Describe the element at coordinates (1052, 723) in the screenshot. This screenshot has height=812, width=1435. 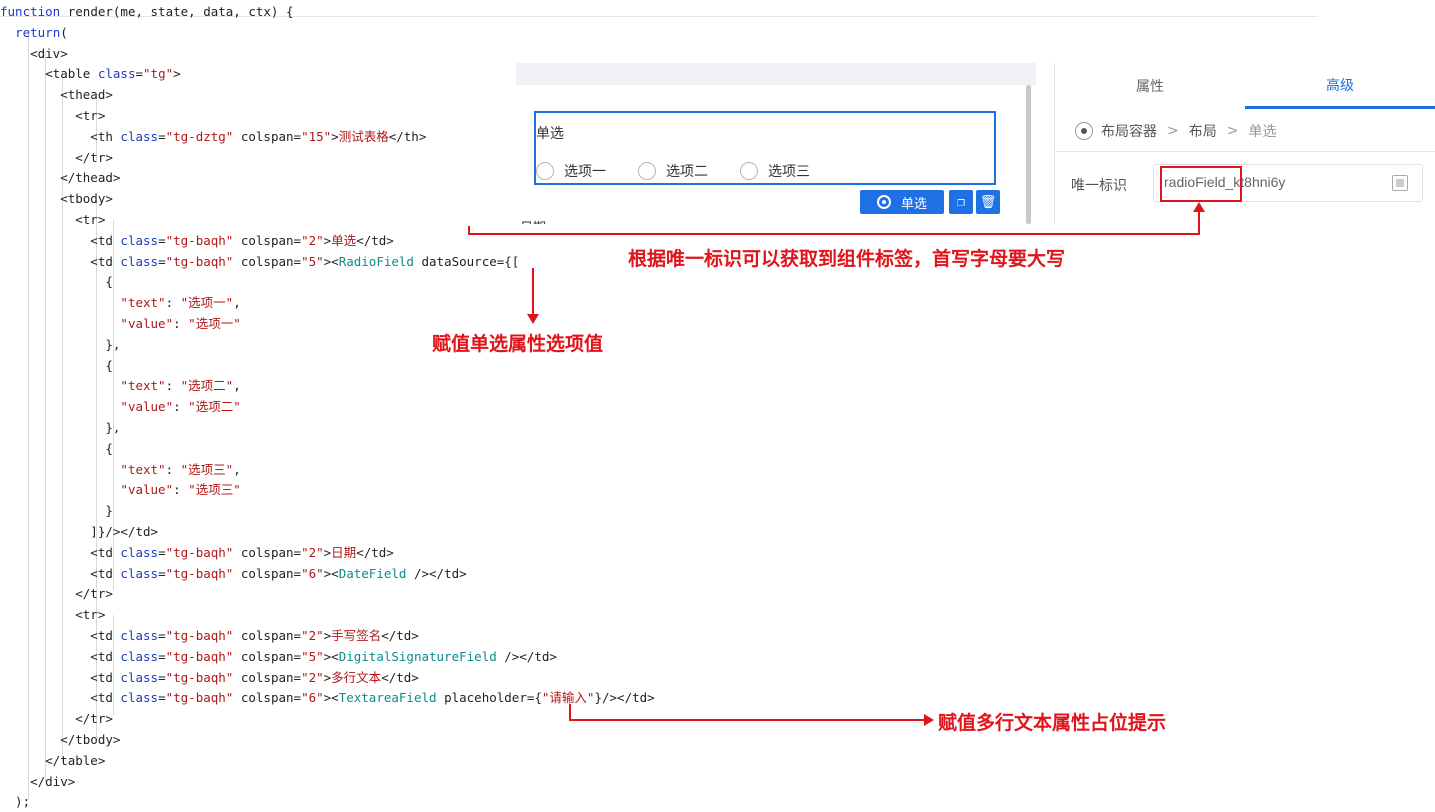
I see `placeholder-annotation: 赋值多行文本属性占位提示` at that location.